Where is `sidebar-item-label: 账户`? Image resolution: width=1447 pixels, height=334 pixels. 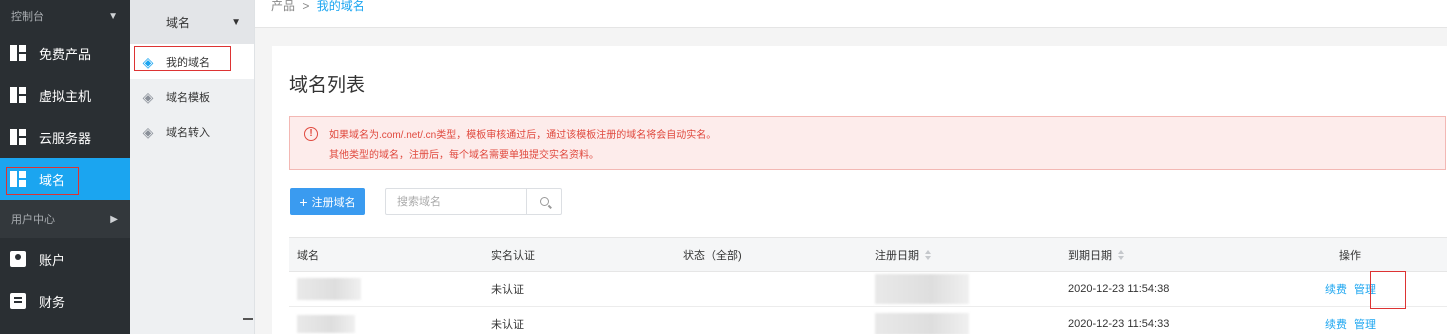 sidebar-item-label: 账户 is located at coordinates (52, 260).